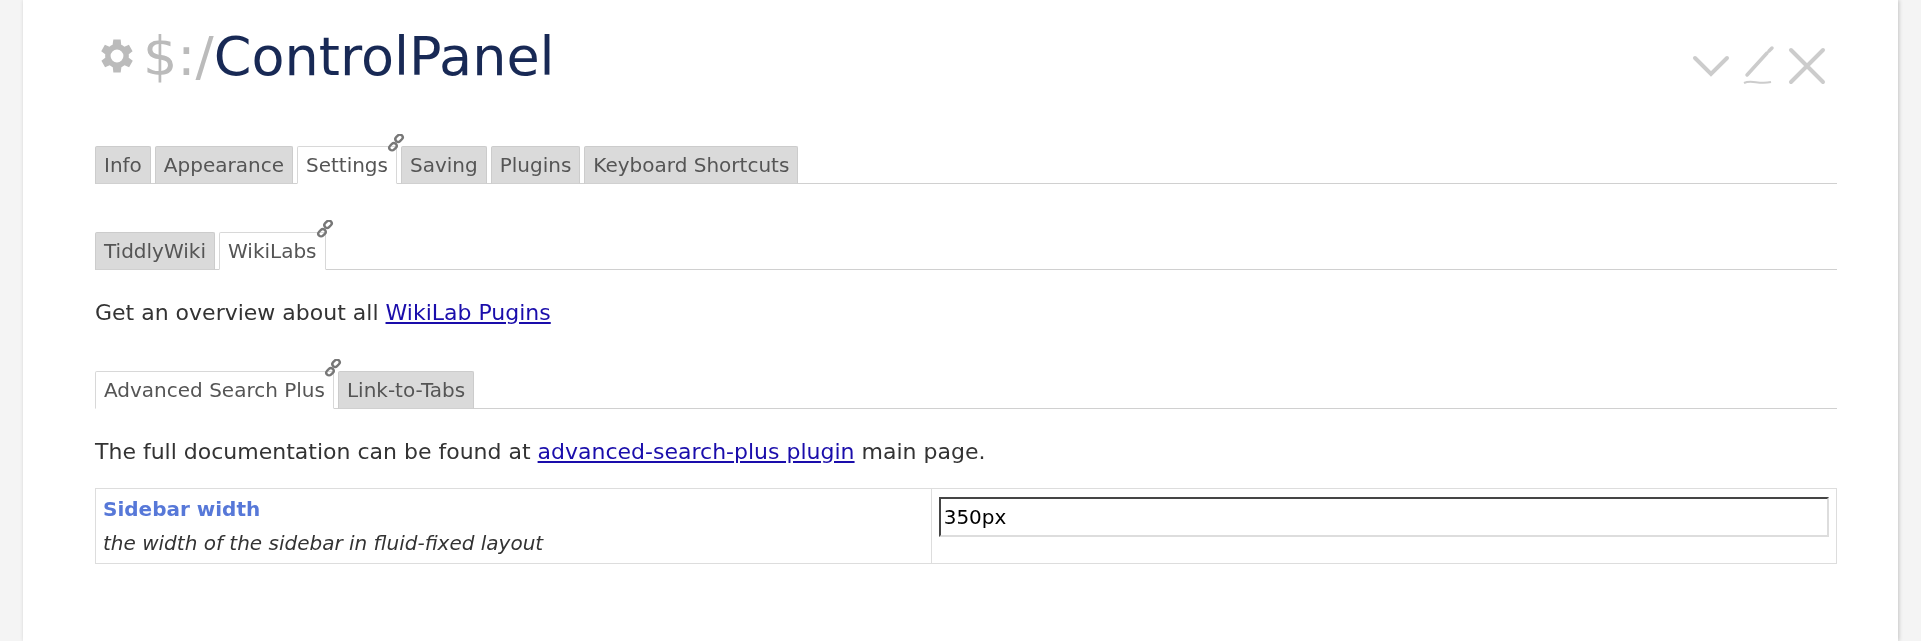 The image size is (1921, 641). I want to click on tab: Saving, so click(444, 165).